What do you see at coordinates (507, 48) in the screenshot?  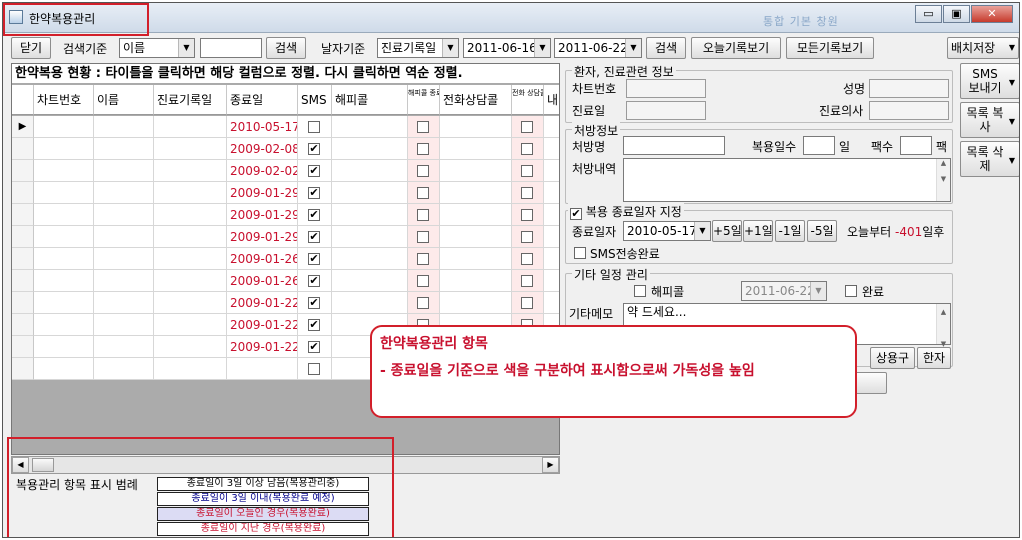 I see `date-from-picker: 2011-06-16 ▼` at bounding box center [507, 48].